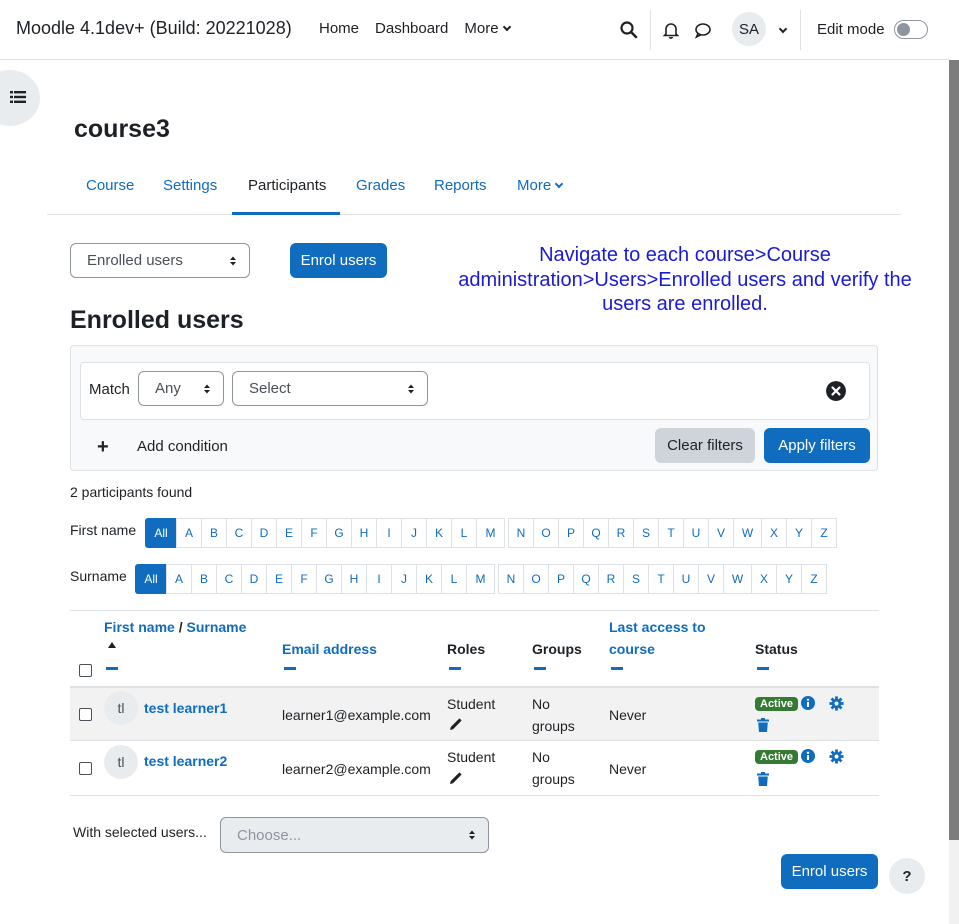 The height and width of the screenshot is (924, 959). I want to click on help-button: ?, so click(907, 876).